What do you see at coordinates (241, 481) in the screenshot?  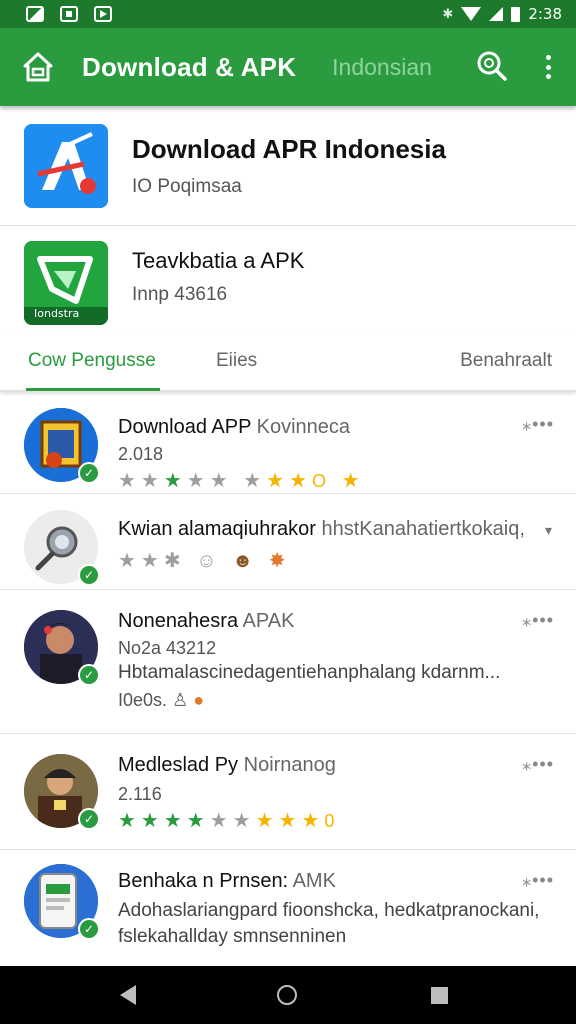 I see `rating-stars: ★★★★★ ★★★O ★` at bounding box center [241, 481].